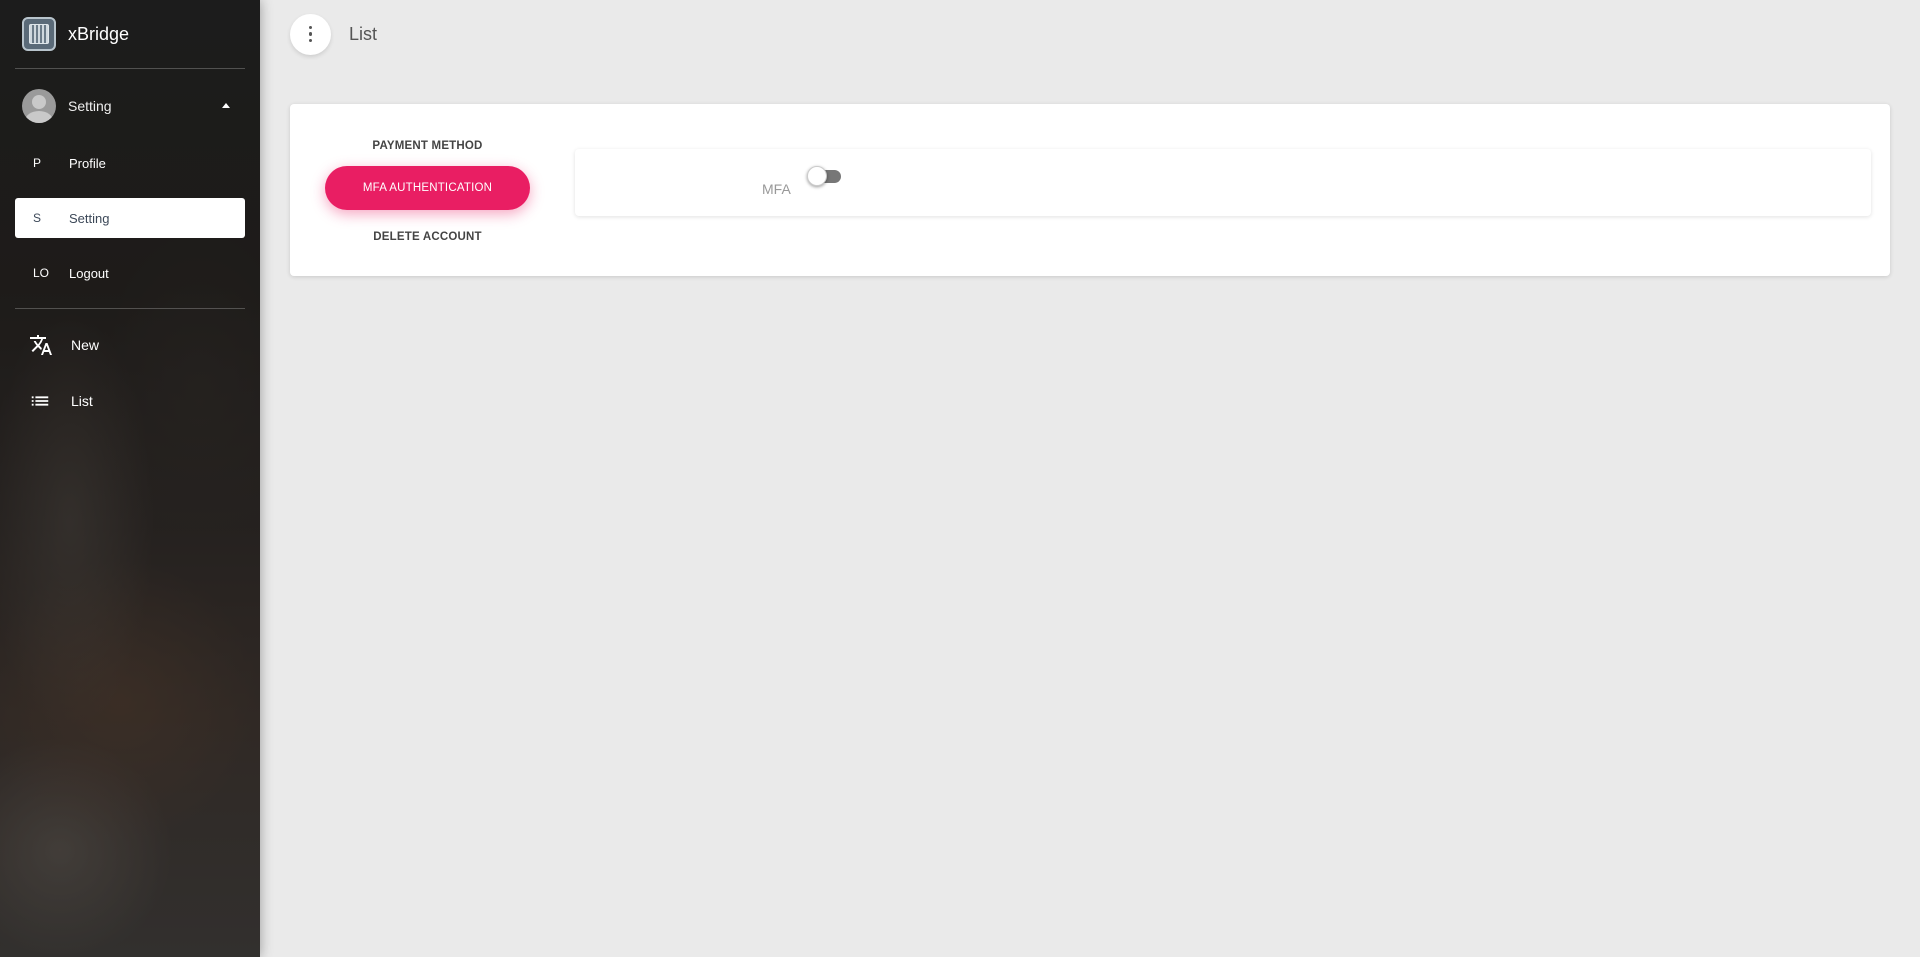 The height and width of the screenshot is (957, 1920). I want to click on sidebar-item-list: List, so click(130, 401).